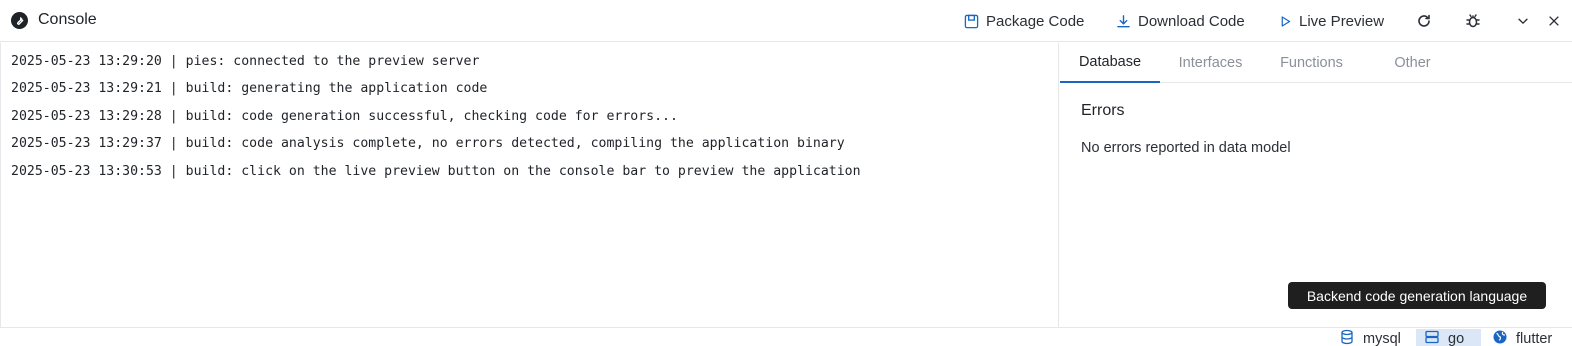 This screenshot has width=1572, height=346. I want to click on console-brand: Console, so click(54, 20).